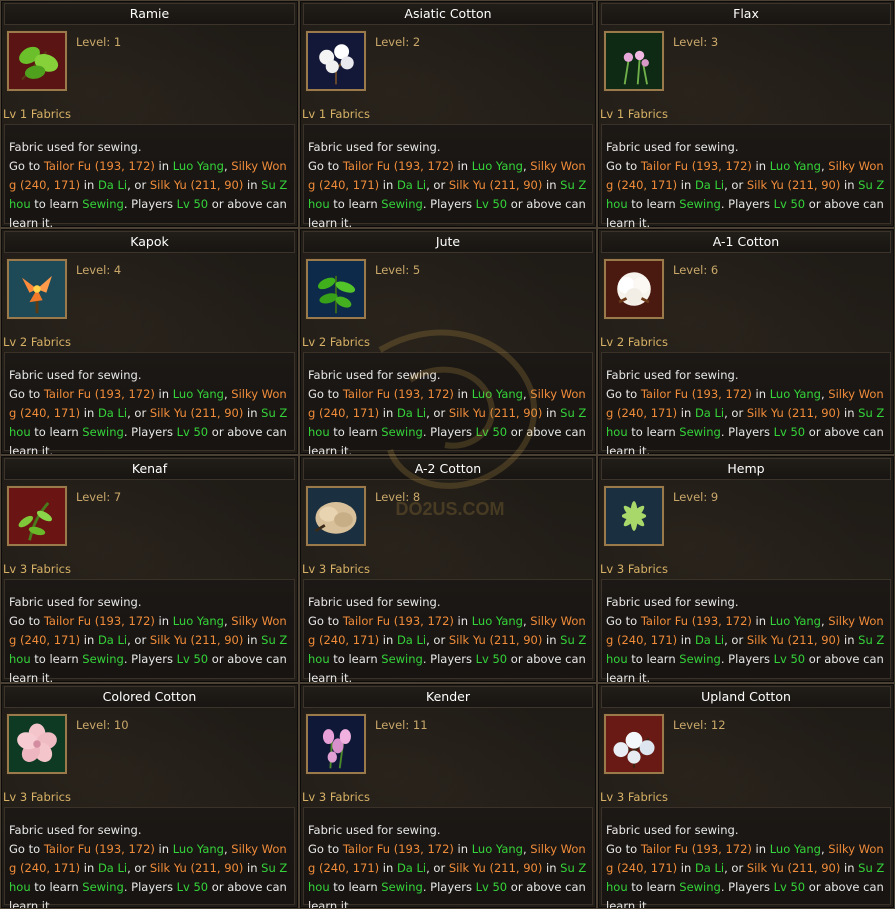  I want to click on fabric-level-label: Lv 3 Fabrics, so click(336, 797).